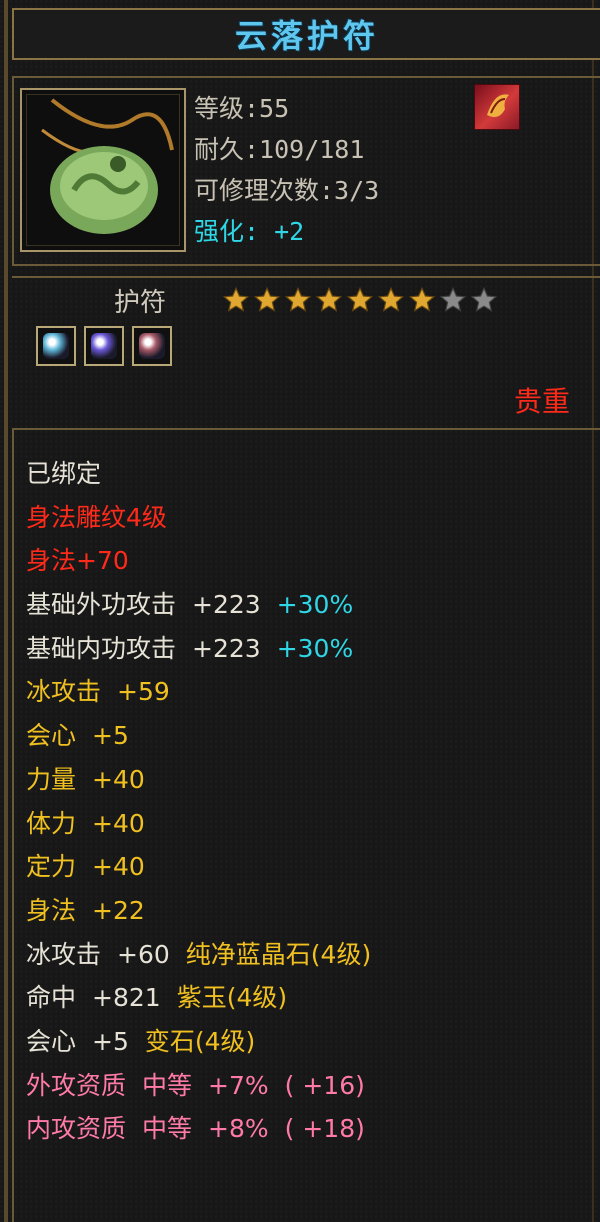 The height and width of the screenshot is (1222, 600). I want to click on attribute-line: 身法雕纹4级, so click(198, 518).